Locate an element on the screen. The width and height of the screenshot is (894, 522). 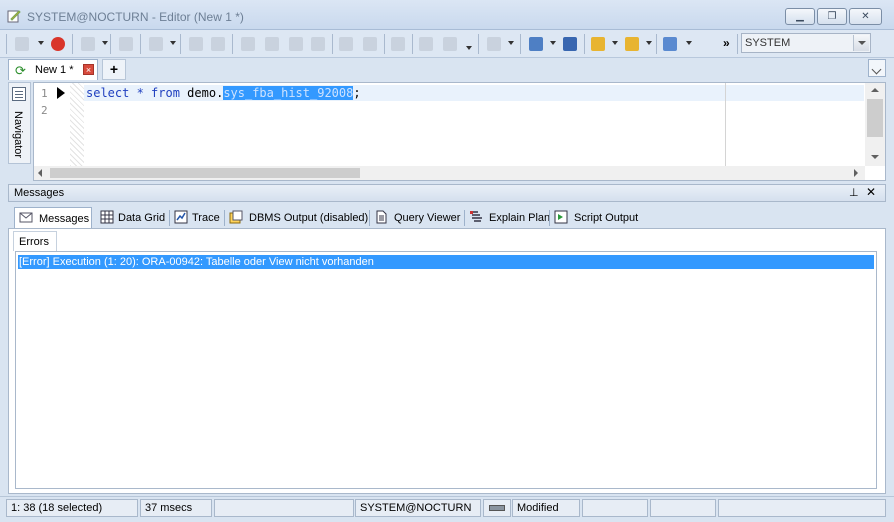
close-panel-icon: ✕ is located at coordinates (871, 192).